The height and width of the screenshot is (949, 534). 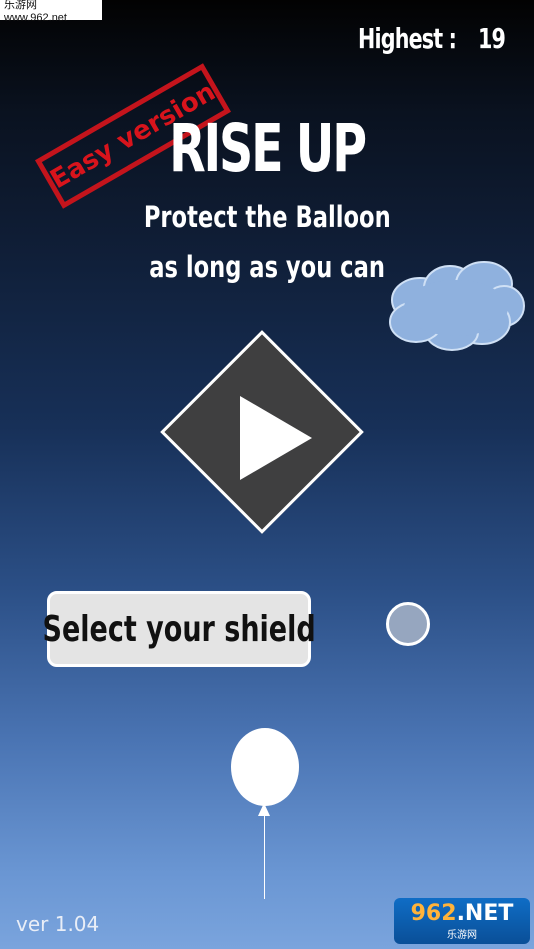 I want to click on balloon-string, so click(x=264, y=857).